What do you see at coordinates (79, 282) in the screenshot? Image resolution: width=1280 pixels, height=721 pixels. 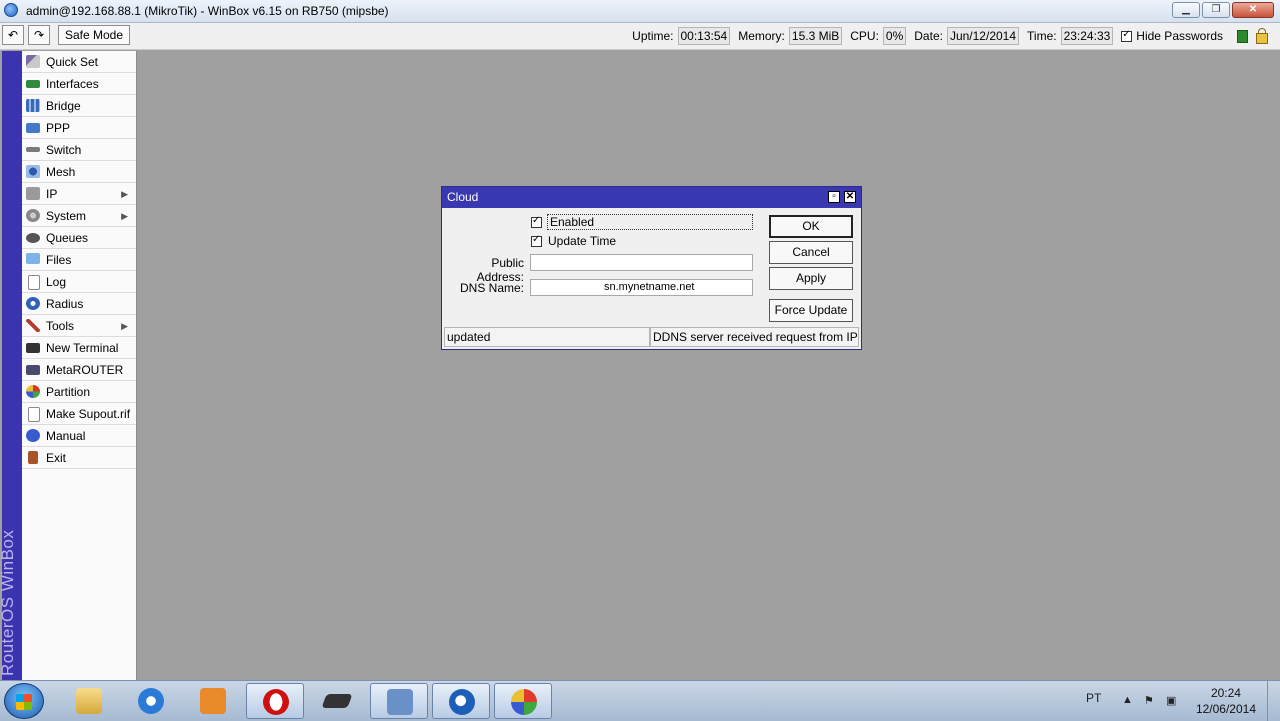 I see `sidebar-item-log: Log` at bounding box center [79, 282].